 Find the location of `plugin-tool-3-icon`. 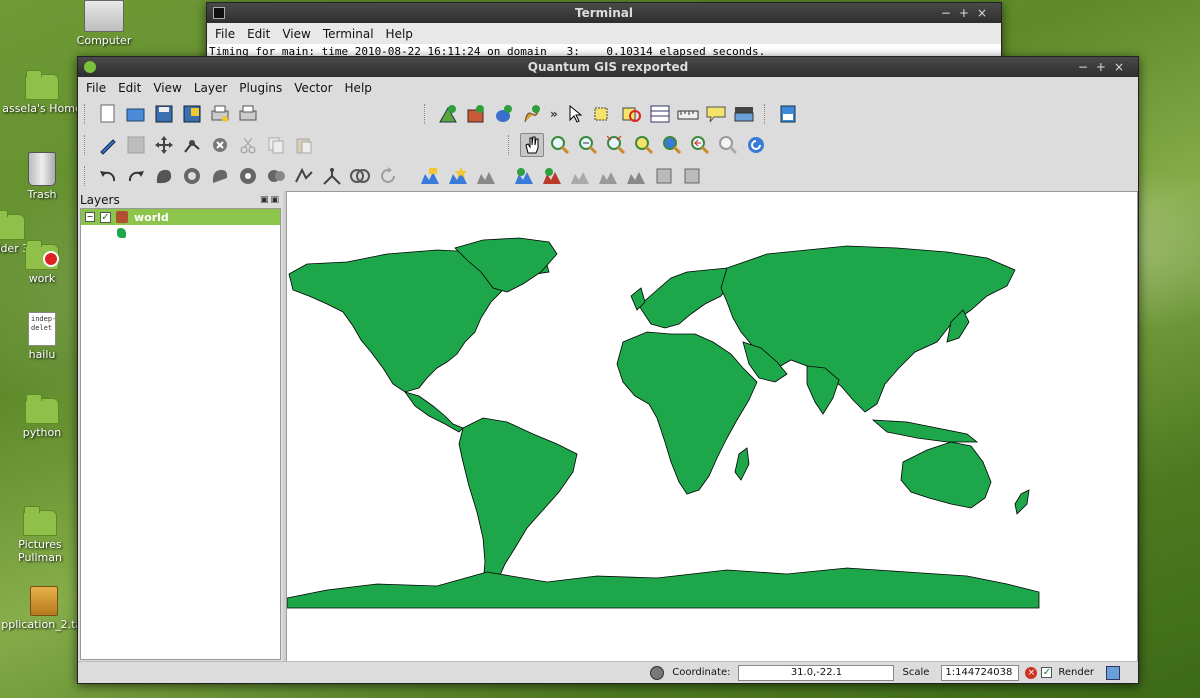

plugin-tool-3-icon is located at coordinates (636, 176).